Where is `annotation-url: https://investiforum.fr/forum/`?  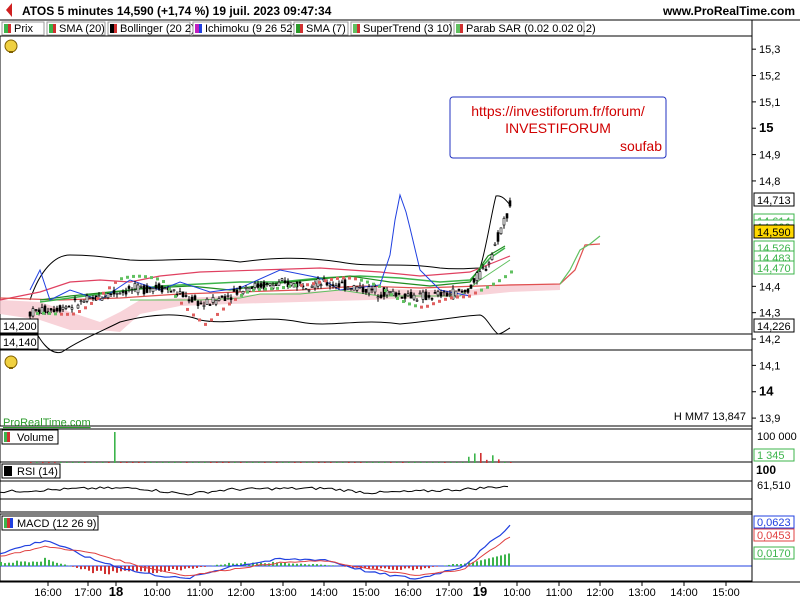 annotation-url: https://investiforum.fr/forum/ is located at coordinates (558, 111).